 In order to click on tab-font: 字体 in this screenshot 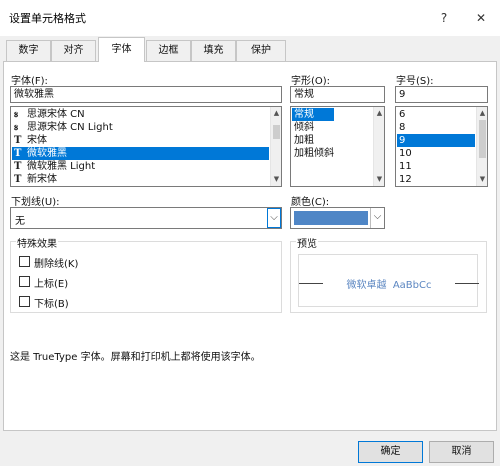, I will do `click(121, 49)`.